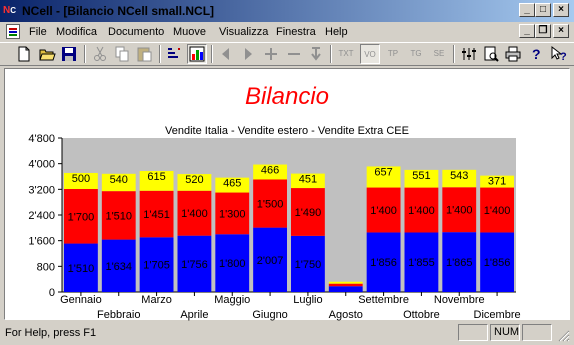 This screenshot has height=345, width=574. Describe the element at coordinates (270, 205) in the screenshot. I see `data-label: 1'500` at that location.